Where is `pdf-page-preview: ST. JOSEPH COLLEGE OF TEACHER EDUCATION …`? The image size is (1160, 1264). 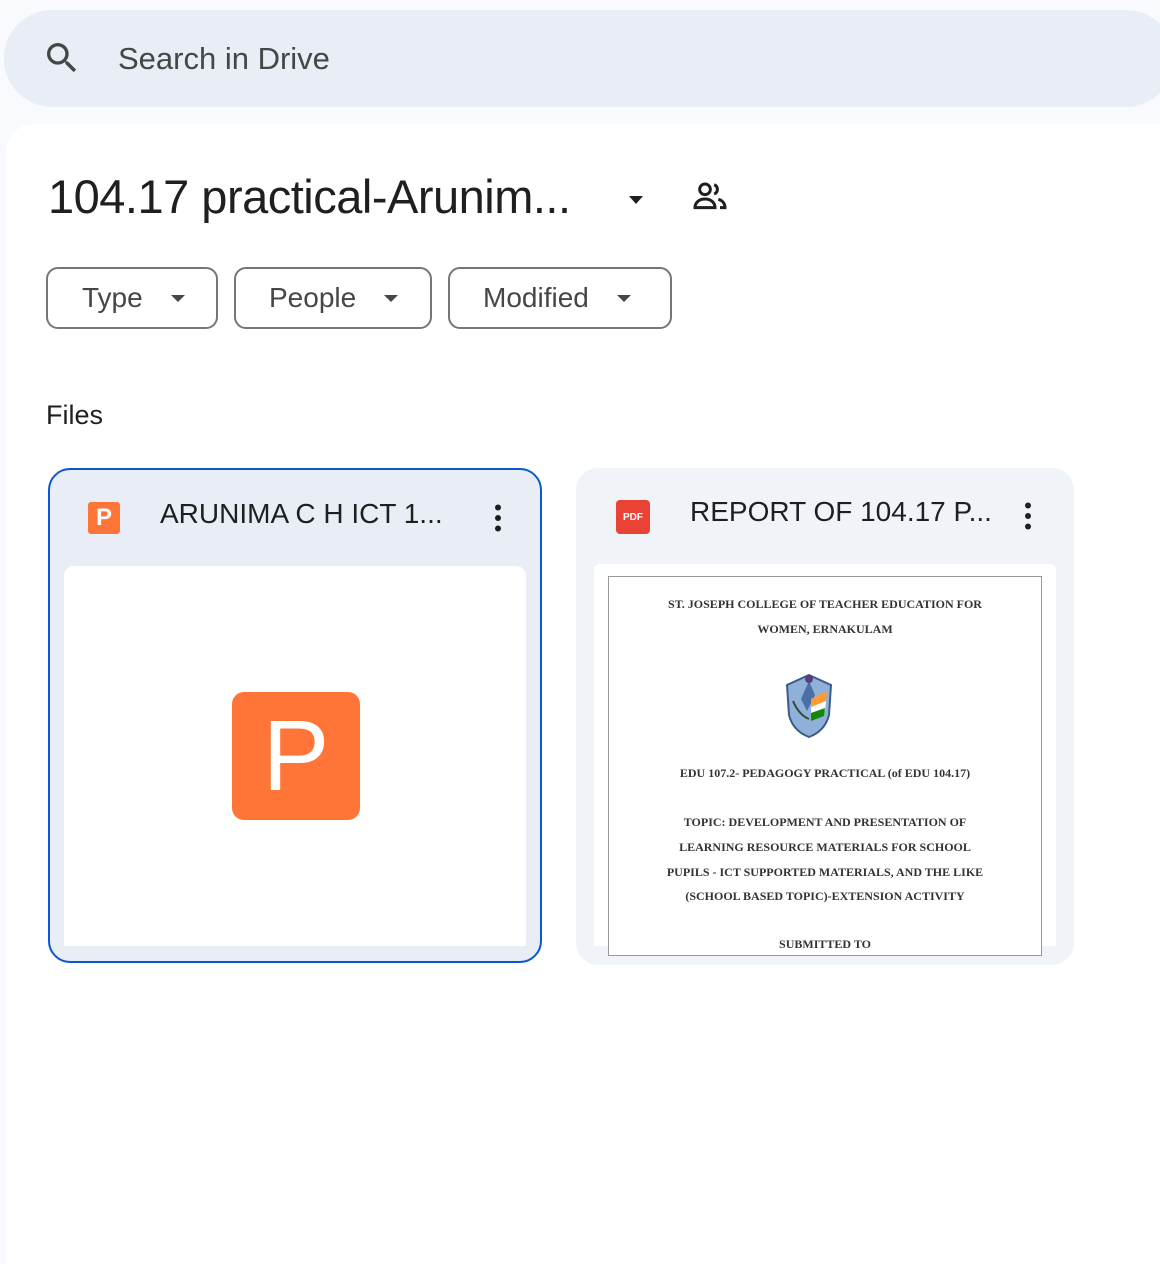 pdf-page-preview: ST. JOSEPH COLLEGE OF TEACHER EDUCATION … is located at coordinates (825, 766).